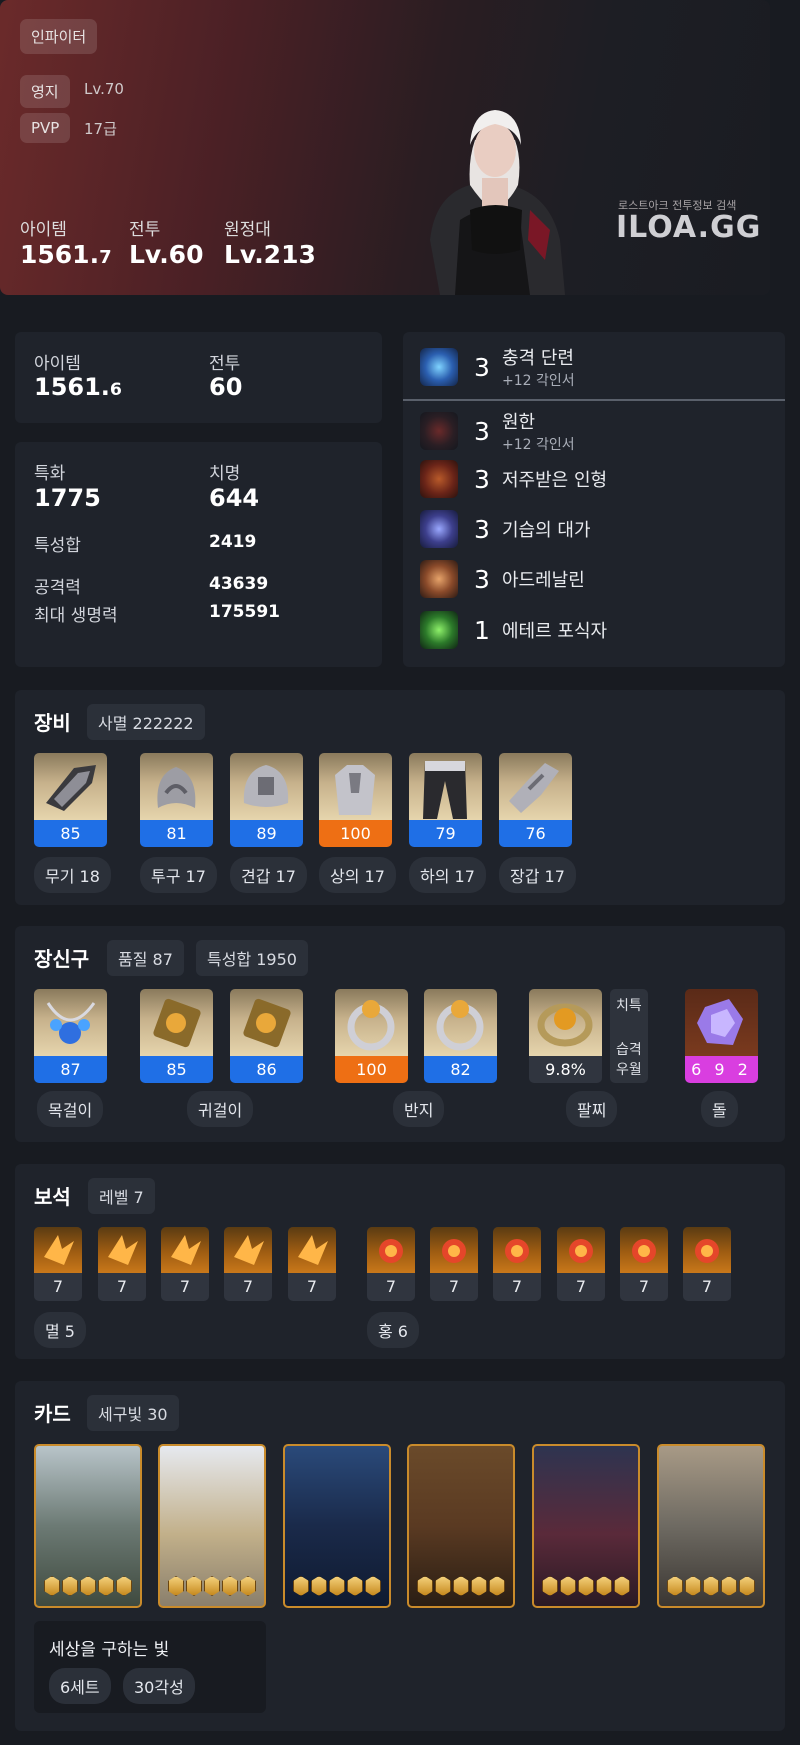 This screenshot has width=800, height=1745. What do you see at coordinates (439, 579) in the screenshot?
I see `adrenaline-icon` at bounding box center [439, 579].